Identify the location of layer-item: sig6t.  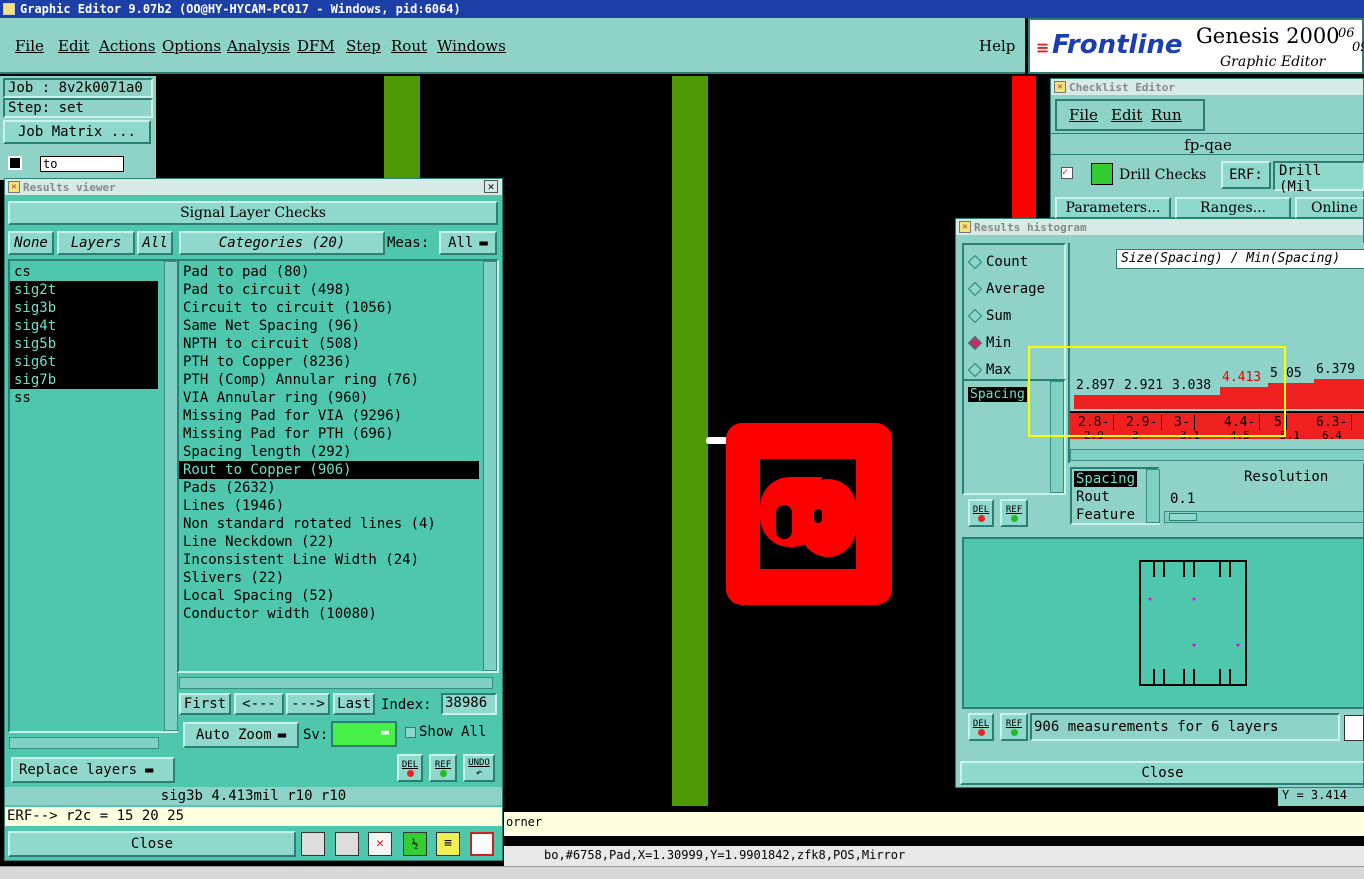
(84, 362).